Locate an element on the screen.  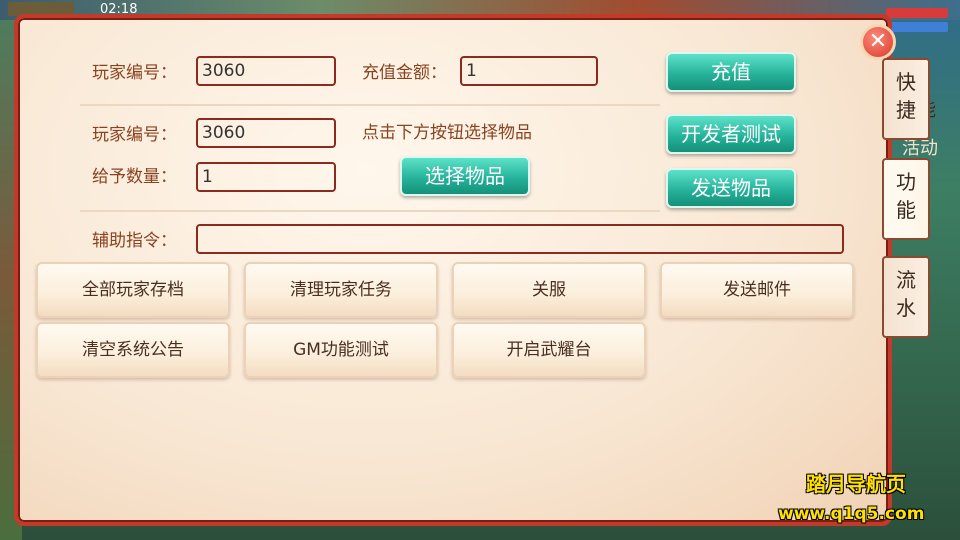
developer-test-button: 开发者测试 is located at coordinates (731, 134).